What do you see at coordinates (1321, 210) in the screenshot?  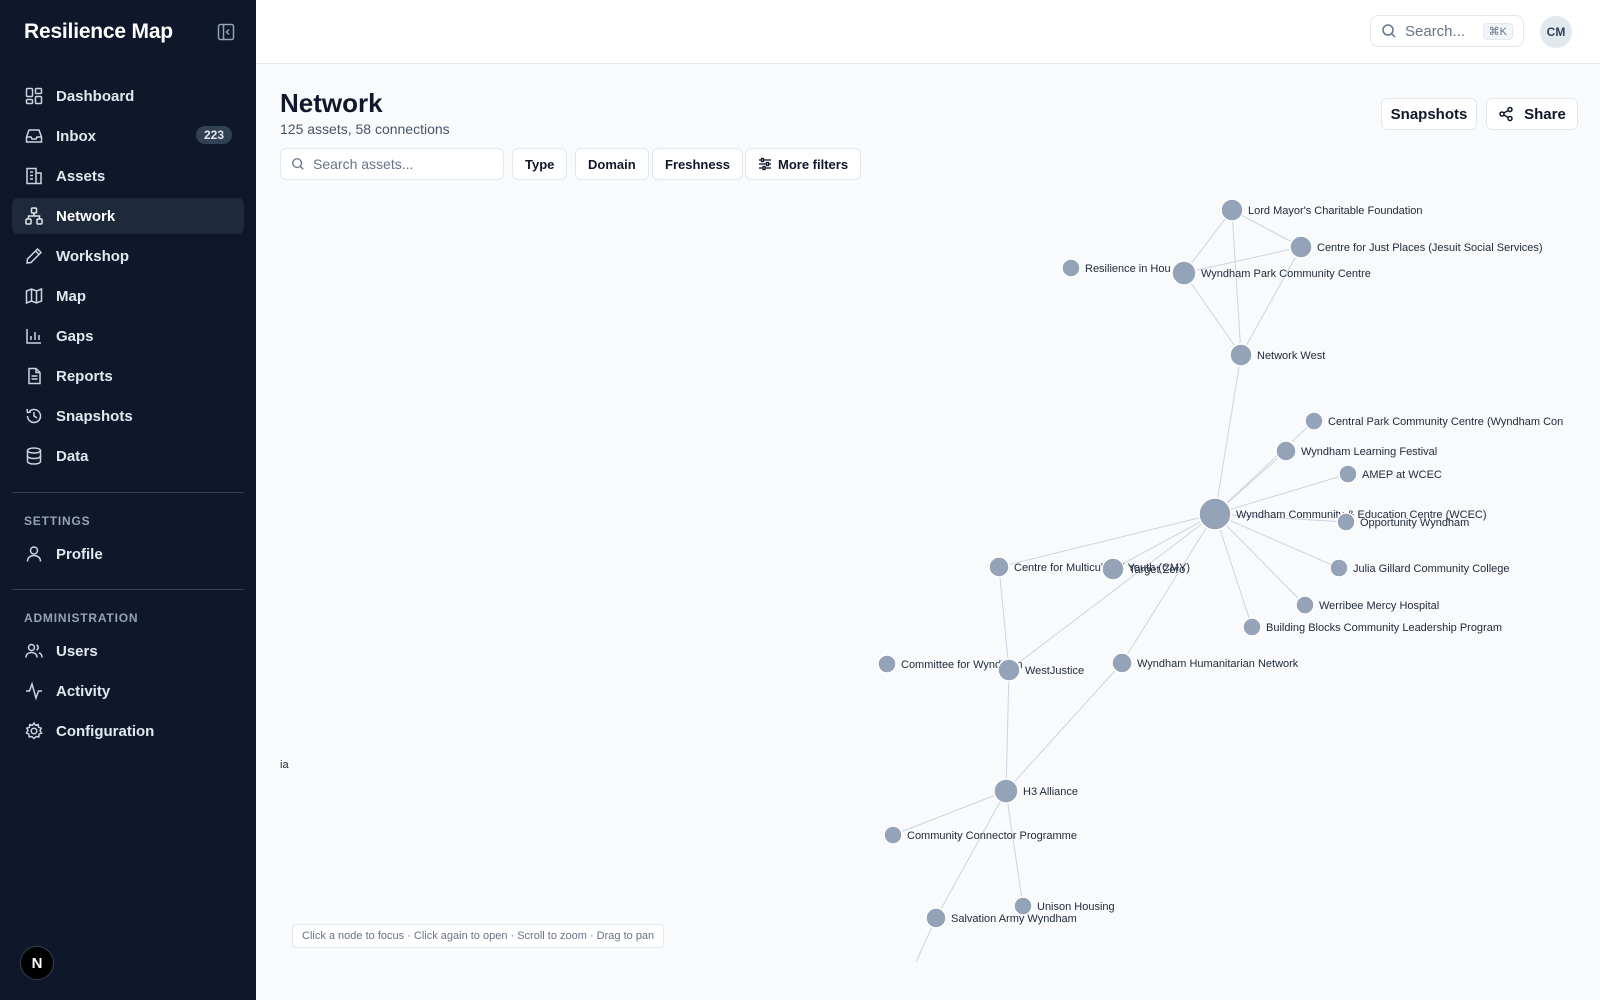 I see `graph-node-lmcf: Lord Mayor's Charitable Foundation` at bounding box center [1321, 210].